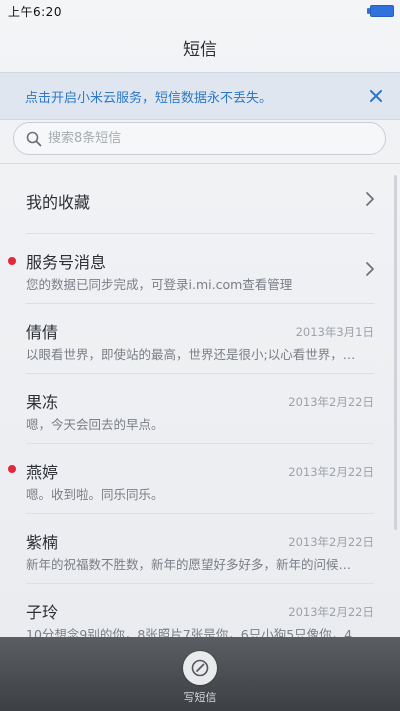 The width and height of the screenshot is (400, 711). I want to click on service-messages-row: 服务号消息 您的数据已同步完成，可登录i.mi.com查看管理, so click(200, 269).